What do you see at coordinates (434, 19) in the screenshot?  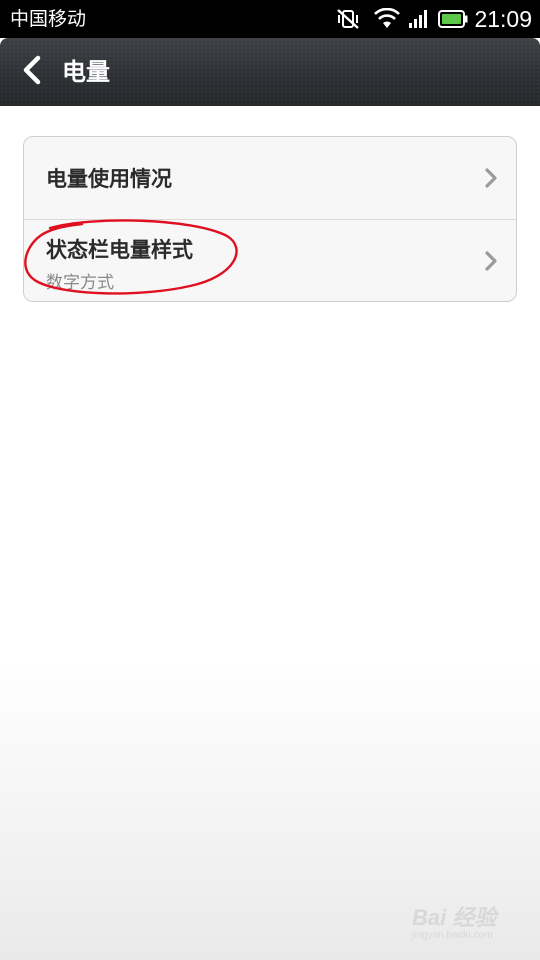 I see `status-icons: 21:09` at bounding box center [434, 19].